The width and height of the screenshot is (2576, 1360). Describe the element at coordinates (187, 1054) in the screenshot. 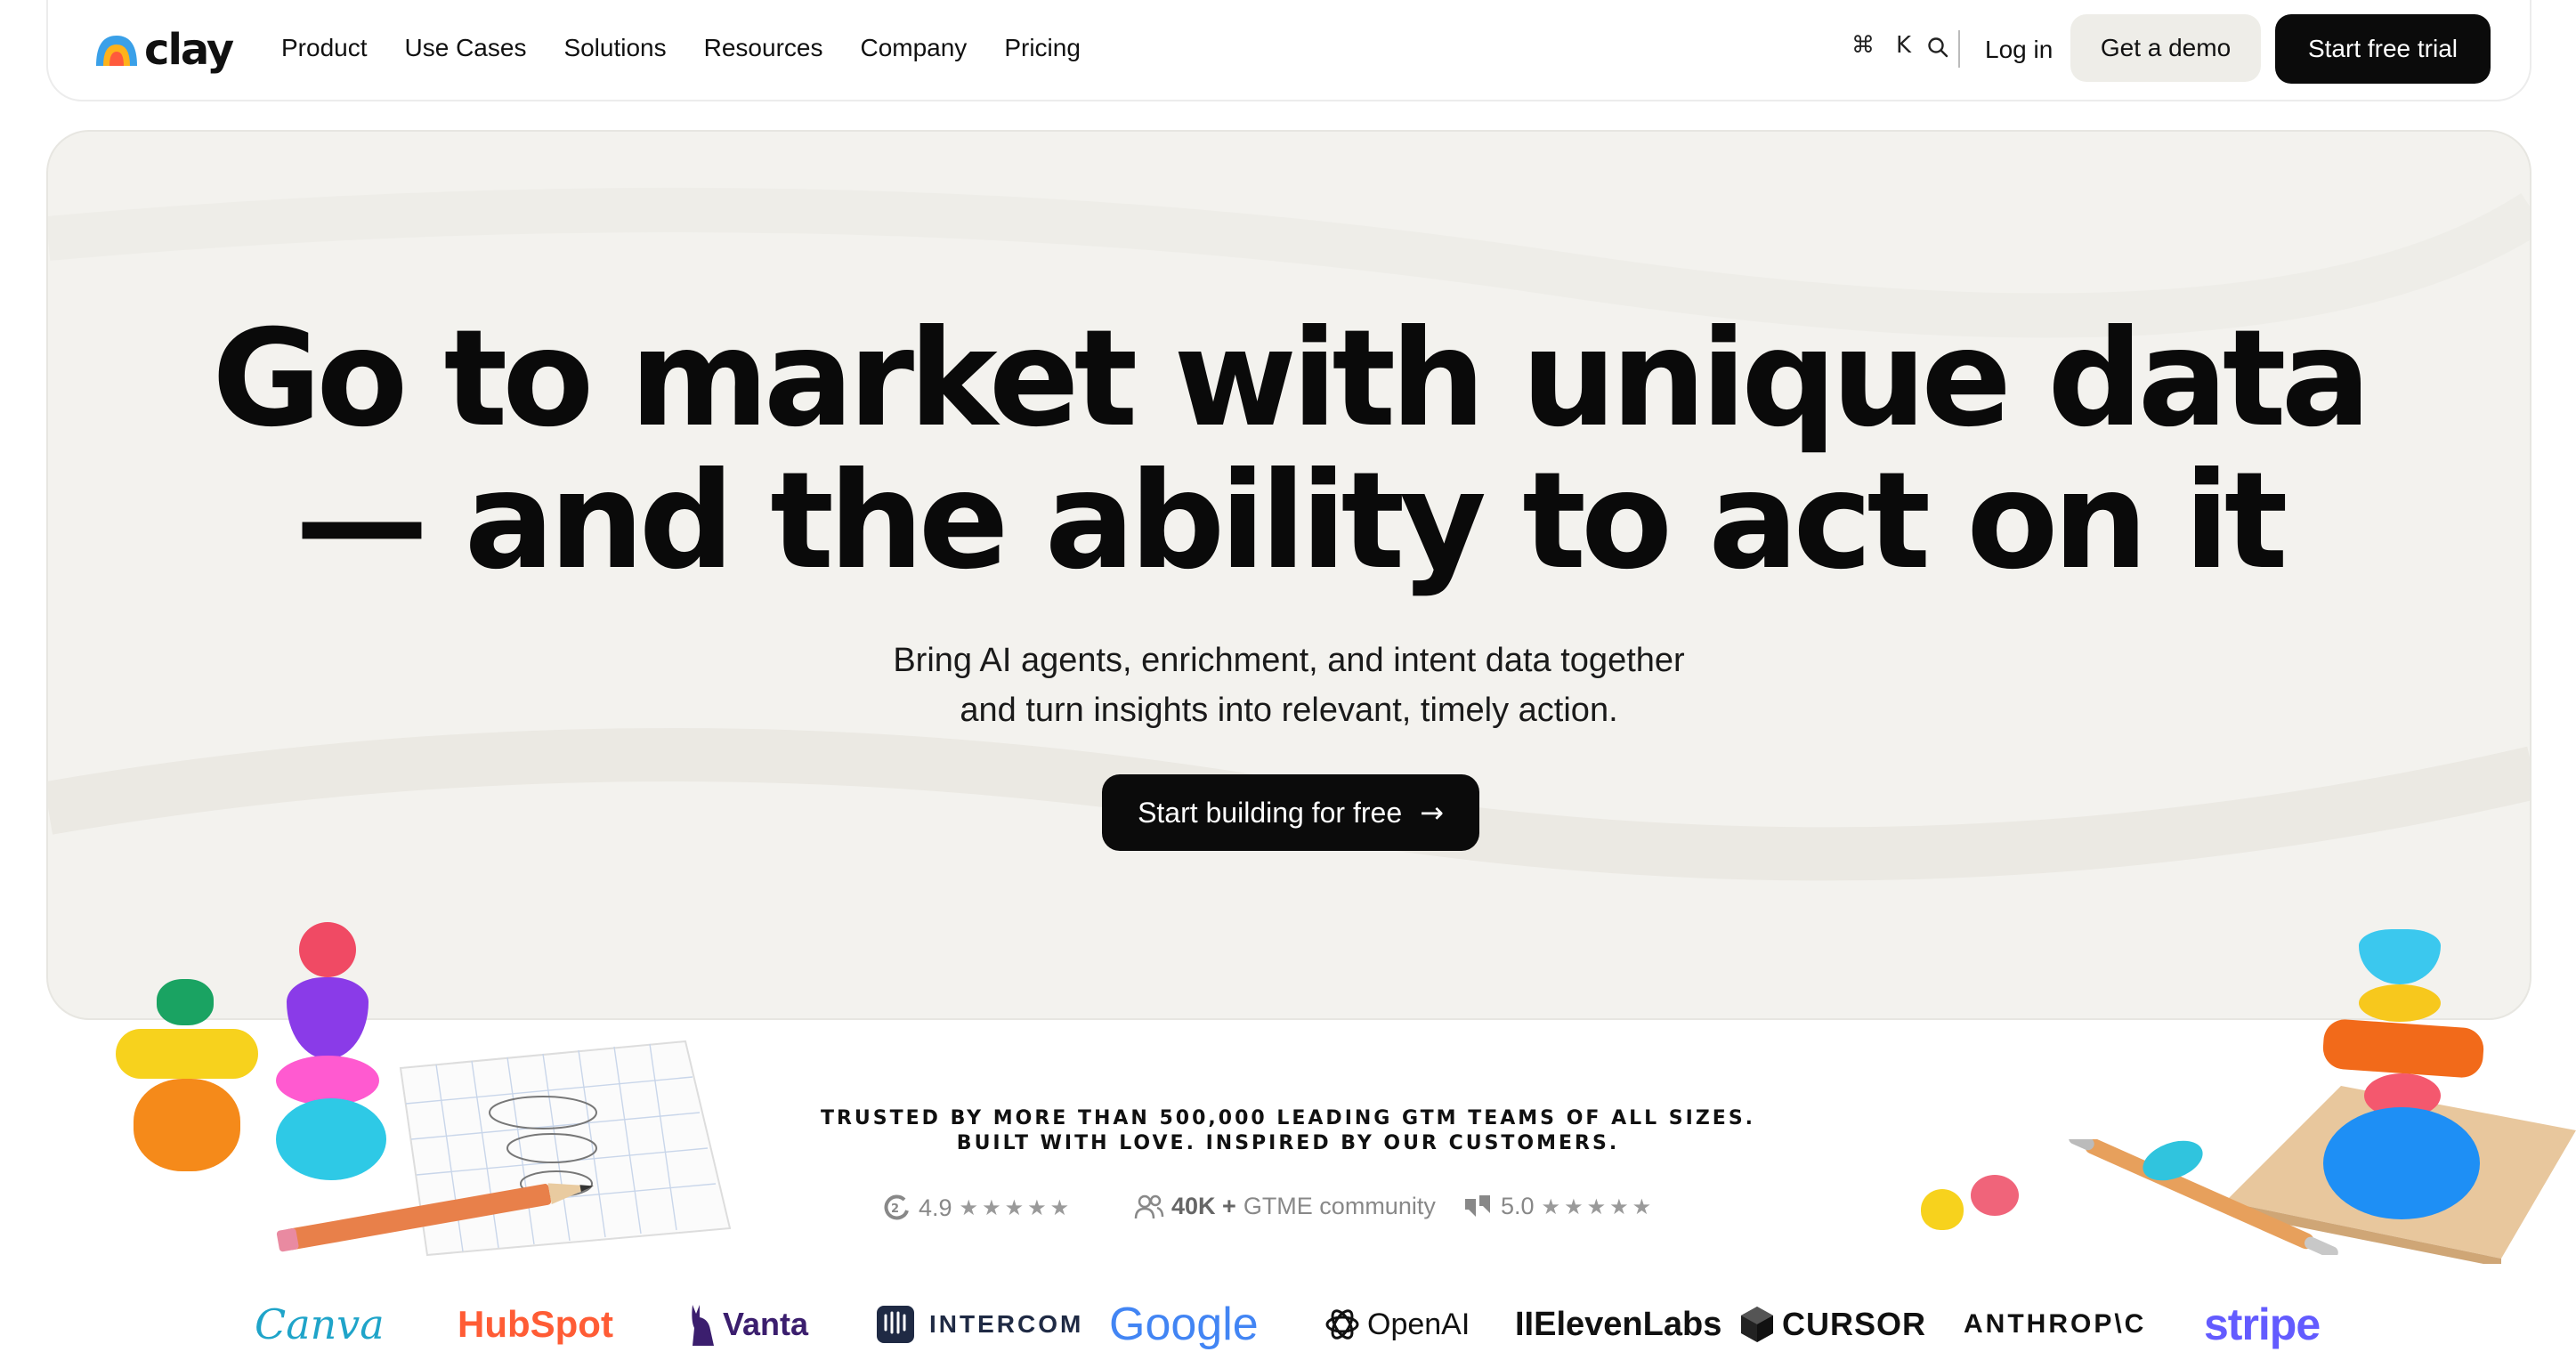

I see `clay-yellow-block` at that location.